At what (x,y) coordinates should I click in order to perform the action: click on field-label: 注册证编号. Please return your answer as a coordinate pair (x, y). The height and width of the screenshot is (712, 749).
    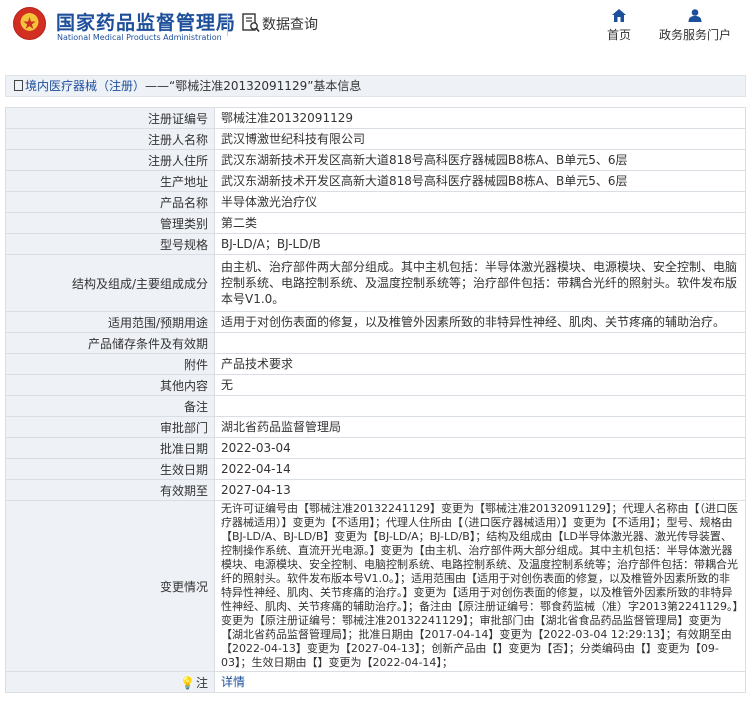
    Looking at the image, I should click on (110, 118).